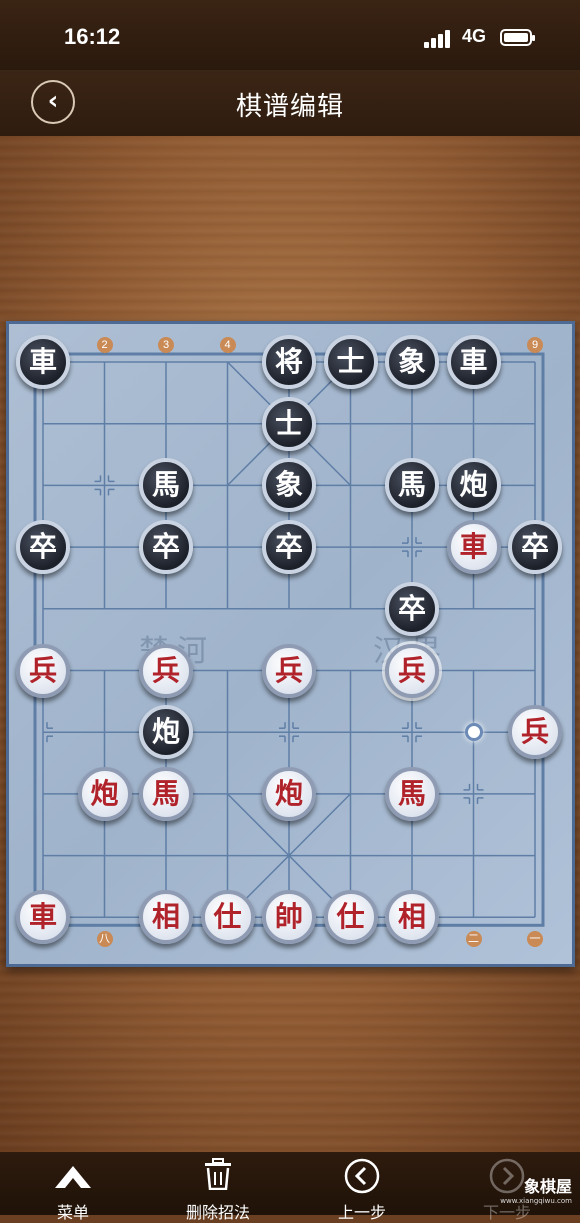 This screenshot has width=580, height=1223. What do you see at coordinates (289, 917) in the screenshot?
I see `red-piece: 帥` at bounding box center [289, 917].